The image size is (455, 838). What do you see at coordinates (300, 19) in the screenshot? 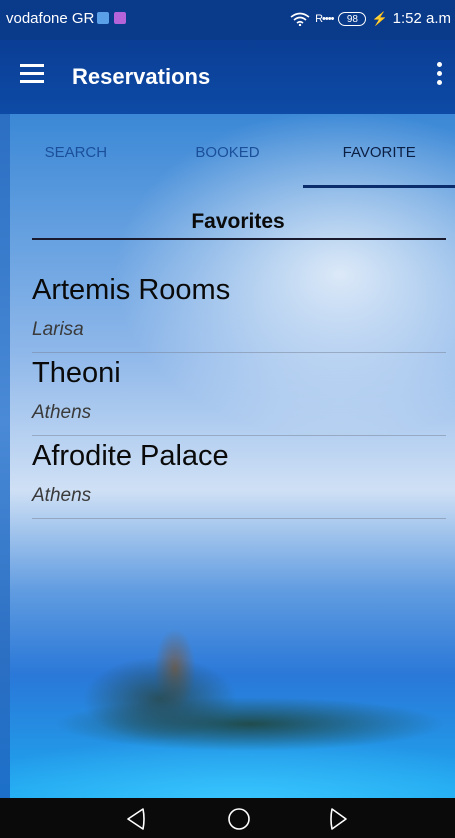
I see `wifi-icon` at bounding box center [300, 19].